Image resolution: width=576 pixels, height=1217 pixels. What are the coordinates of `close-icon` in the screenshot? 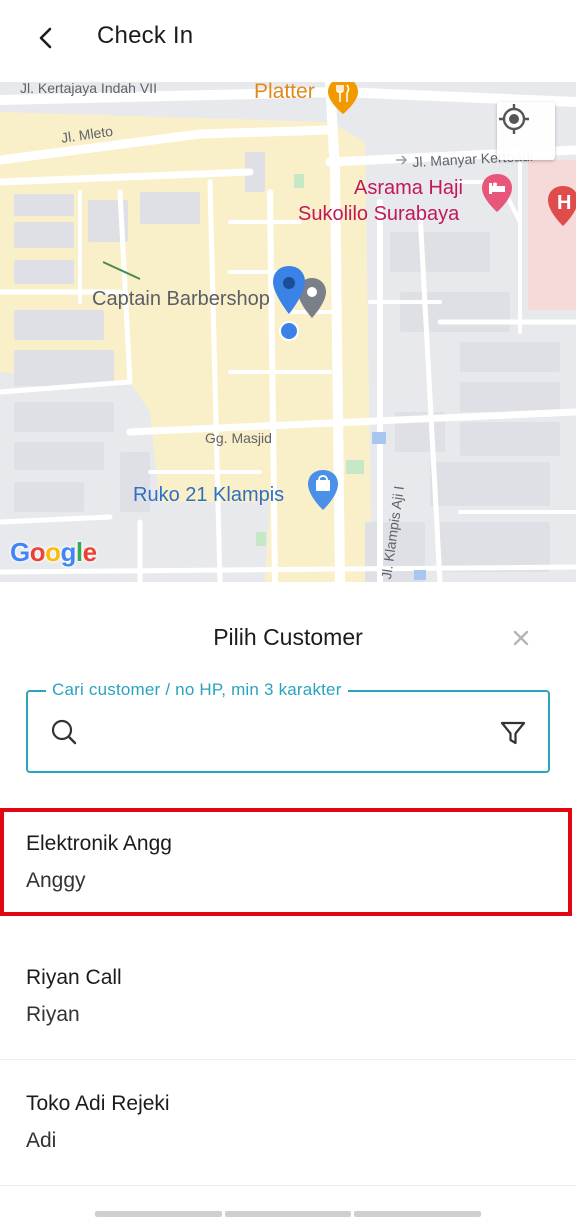 It's located at (521, 638).